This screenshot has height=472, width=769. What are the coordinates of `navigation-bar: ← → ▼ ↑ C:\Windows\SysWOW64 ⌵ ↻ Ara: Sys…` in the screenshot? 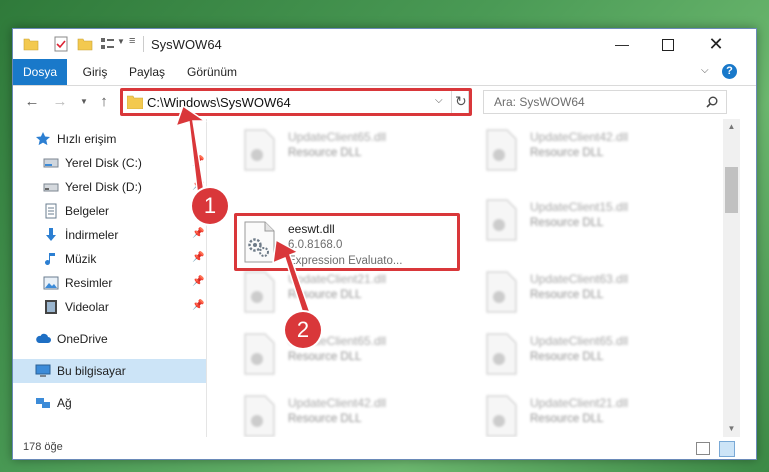 It's located at (384, 102).